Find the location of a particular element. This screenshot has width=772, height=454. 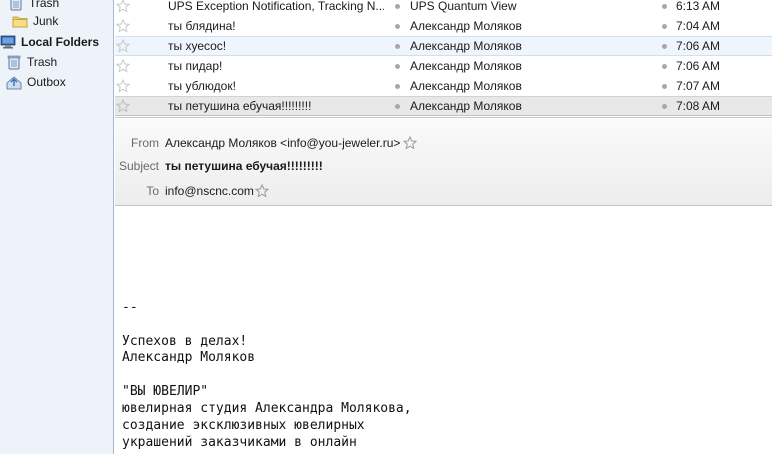

message-subject: ты хуесос! is located at coordinates (197, 46).